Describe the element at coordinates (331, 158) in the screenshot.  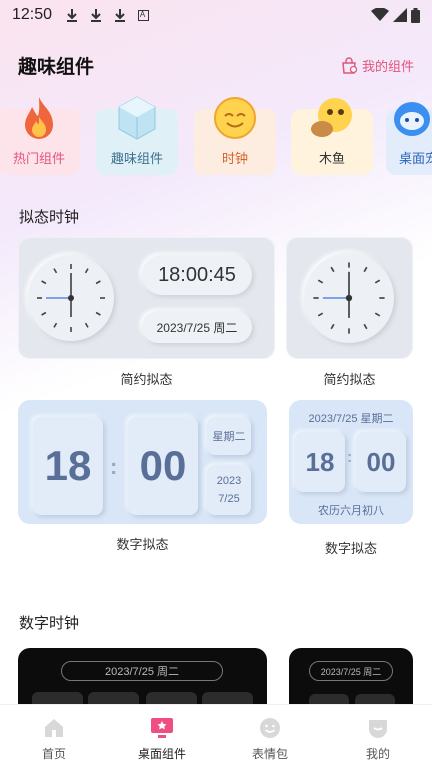
I see `category-label: 木鱼` at that location.